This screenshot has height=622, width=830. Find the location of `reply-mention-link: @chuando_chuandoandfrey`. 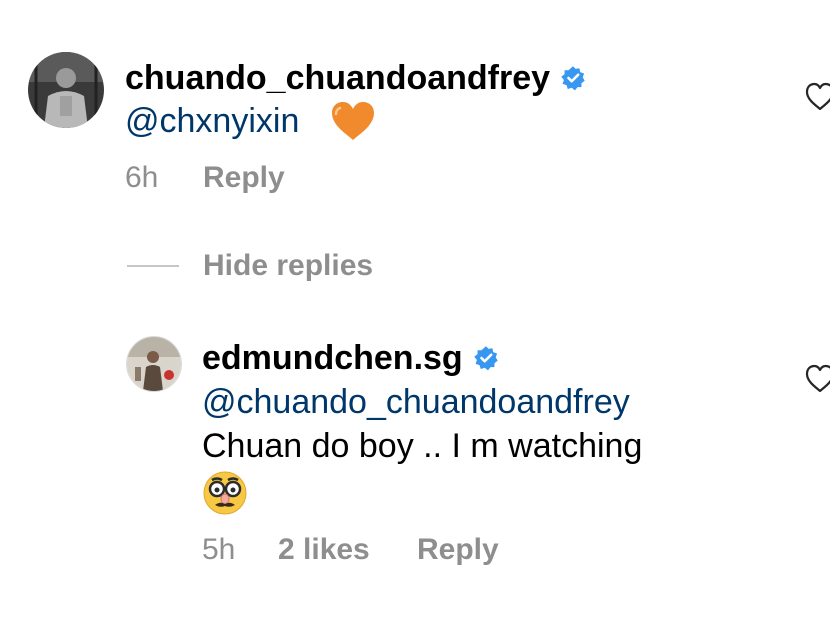

reply-mention-link: @chuando_chuandoandfrey is located at coordinates (416, 402).